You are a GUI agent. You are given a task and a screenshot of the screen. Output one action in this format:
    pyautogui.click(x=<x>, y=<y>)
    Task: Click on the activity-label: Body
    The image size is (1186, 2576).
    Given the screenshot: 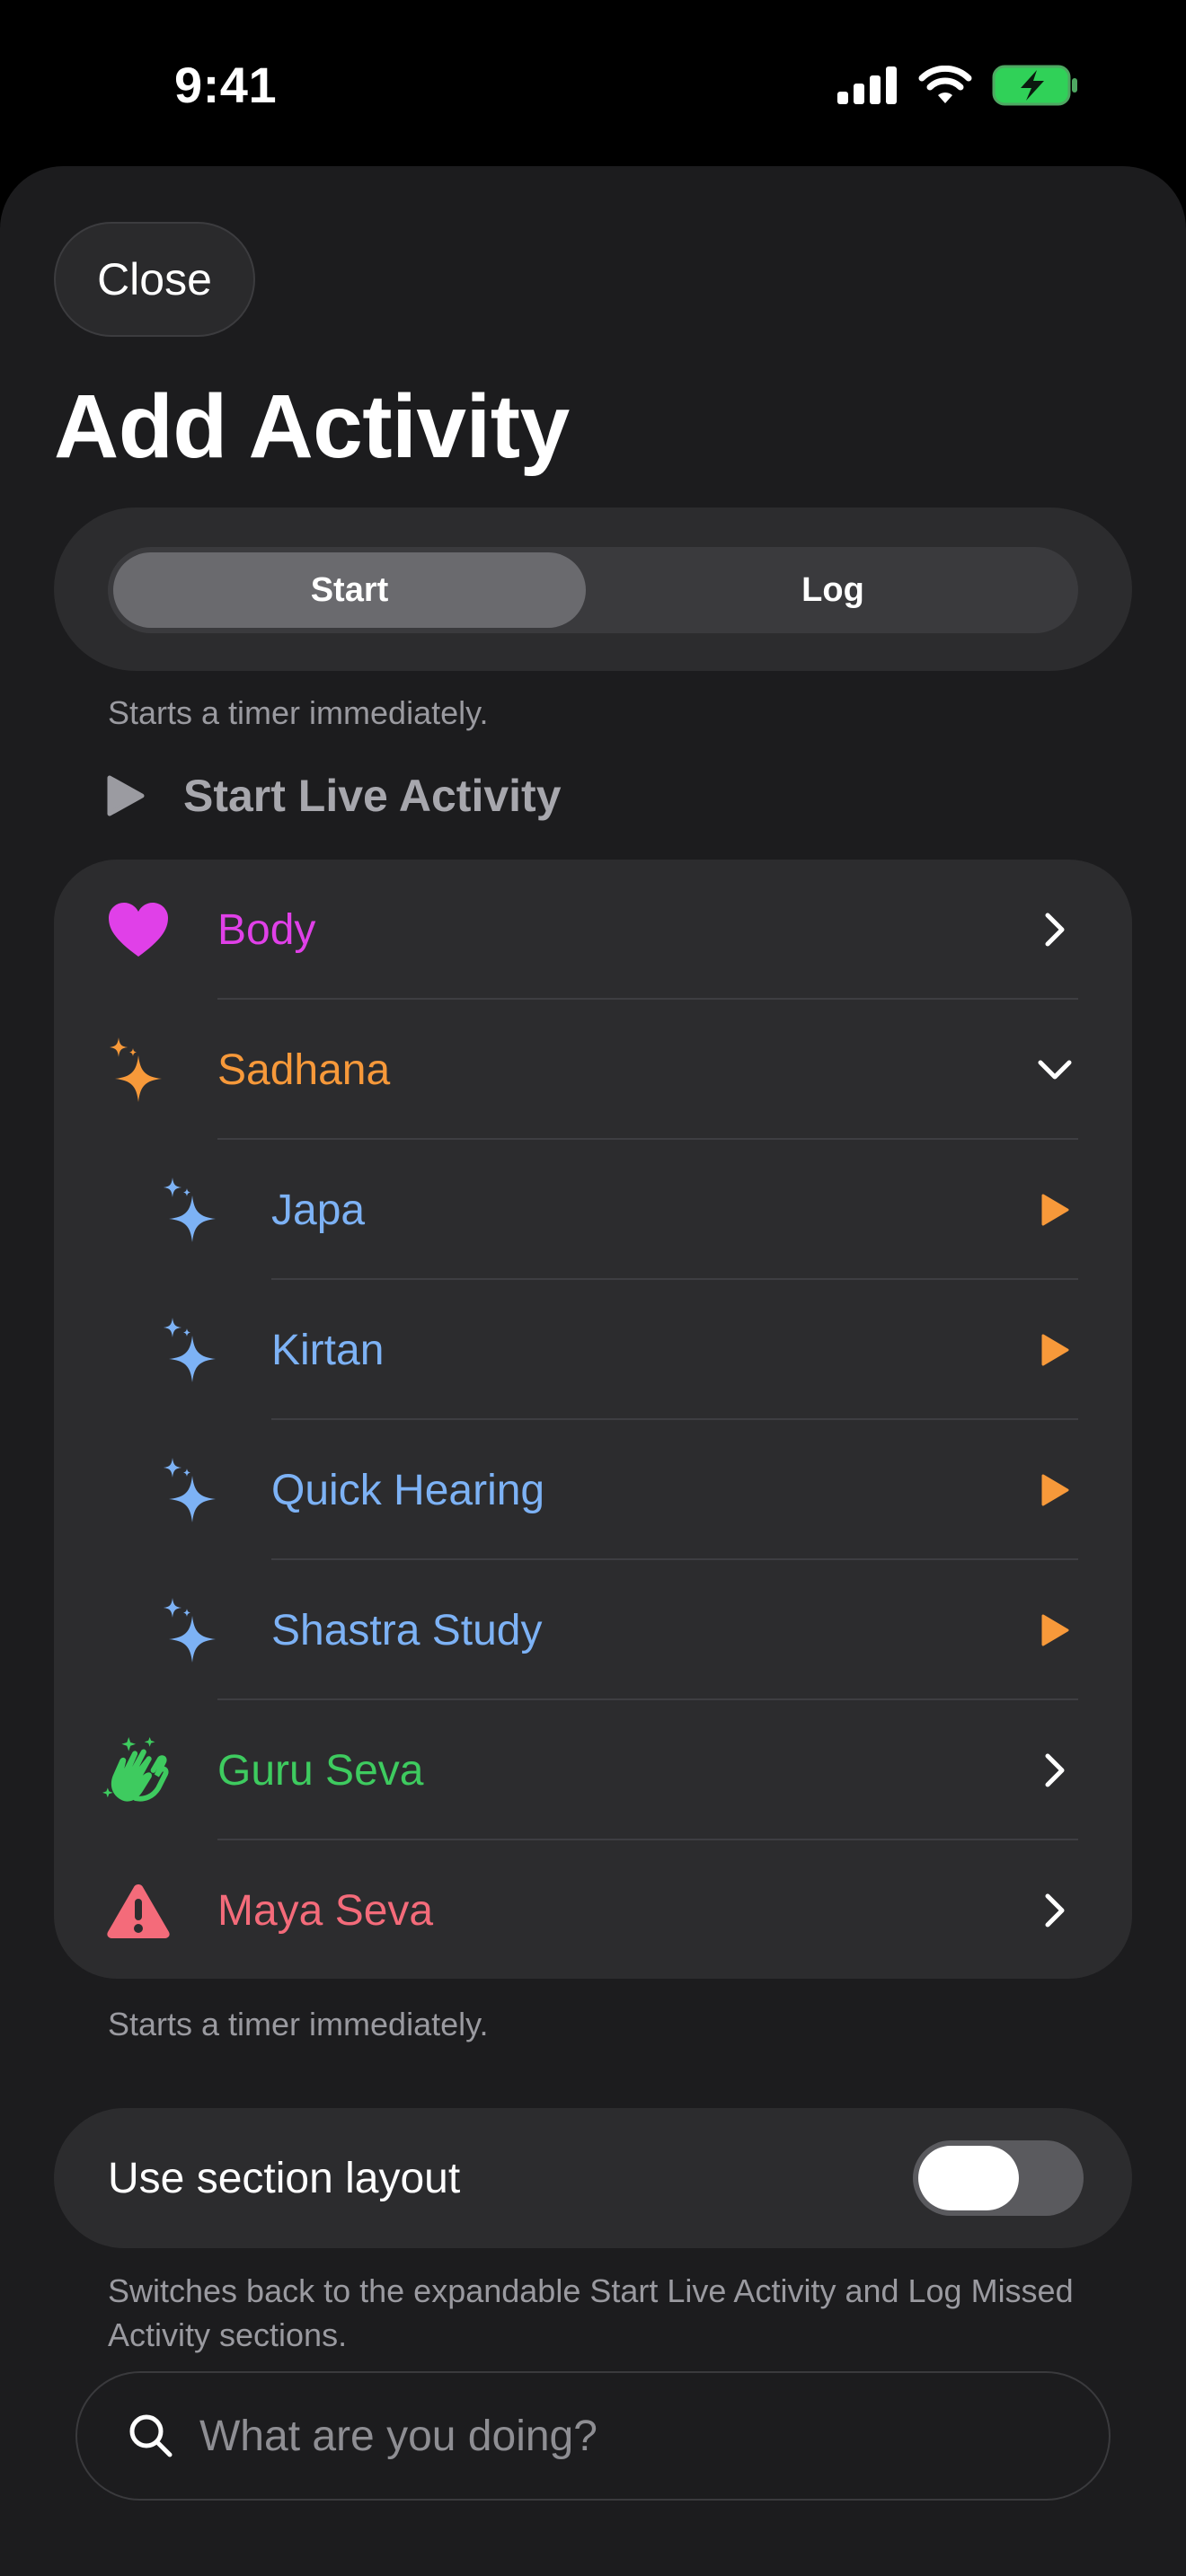 What is the action you would take?
    pyautogui.click(x=266, y=929)
    